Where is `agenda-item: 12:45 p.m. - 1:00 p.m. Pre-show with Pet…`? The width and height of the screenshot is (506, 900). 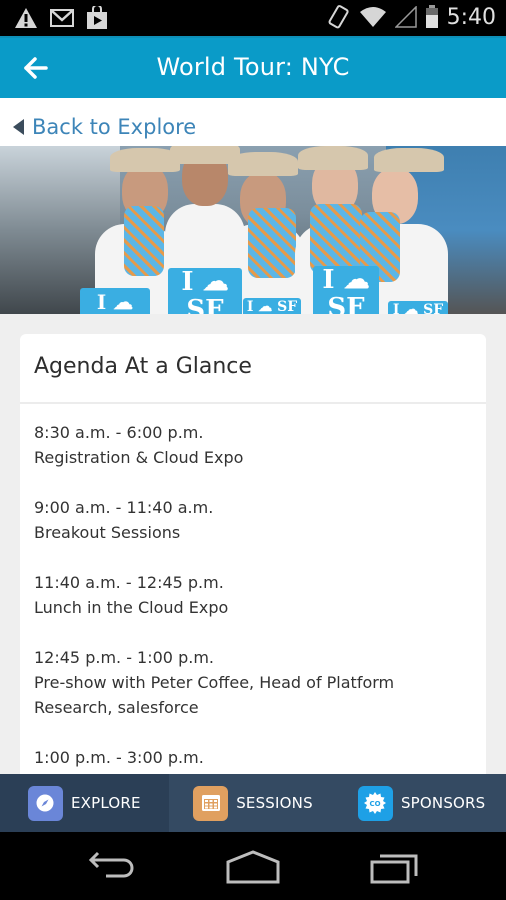 agenda-item: 12:45 p.m. - 1:00 p.m. Pre-show with Pet… is located at coordinates (253, 682).